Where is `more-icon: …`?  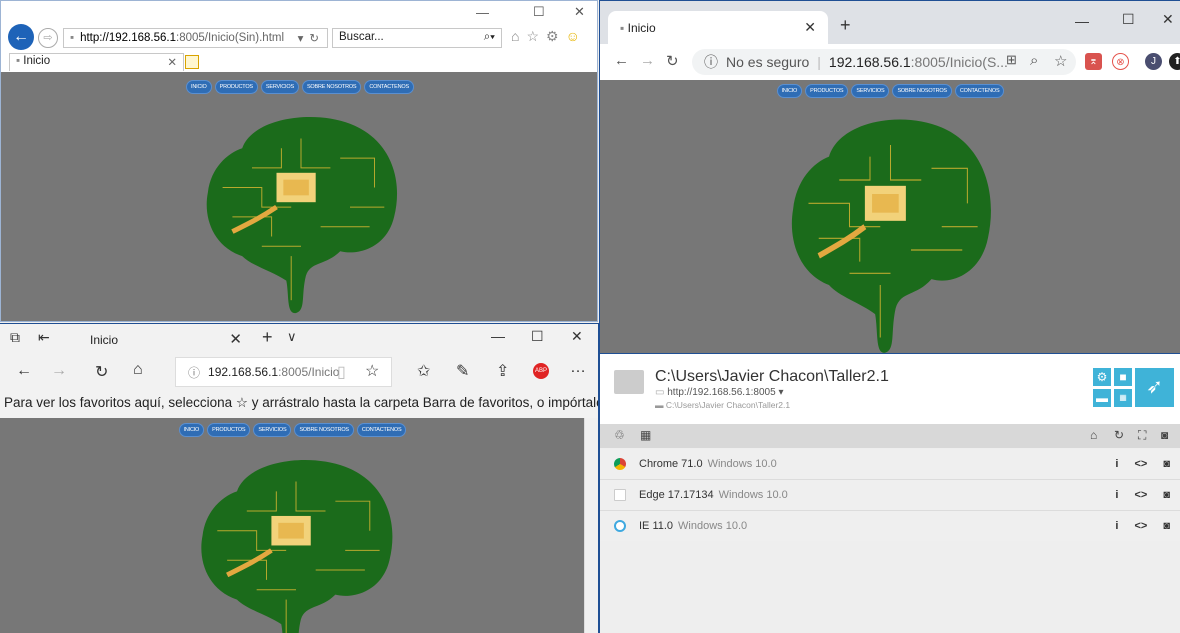 more-icon: … is located at coordinates (578, 368).